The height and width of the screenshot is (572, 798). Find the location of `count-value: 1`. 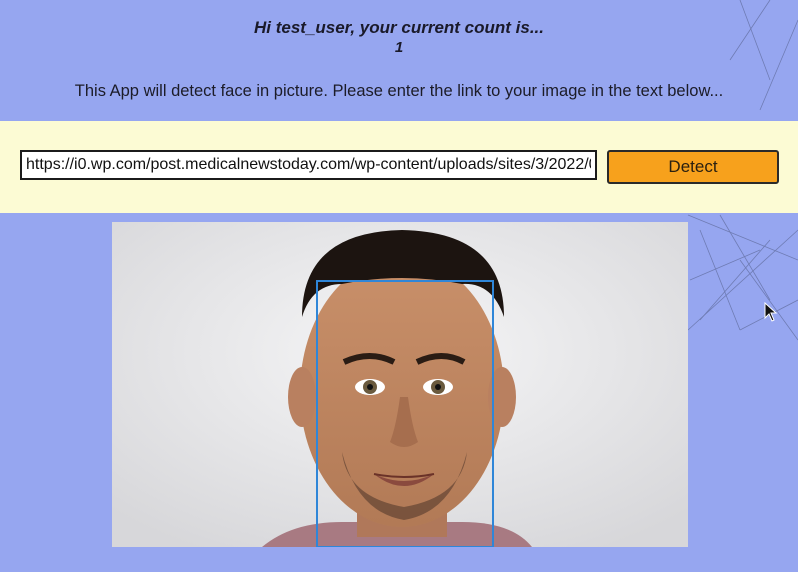

count-value: 1 is located at coordinates (399, 47).